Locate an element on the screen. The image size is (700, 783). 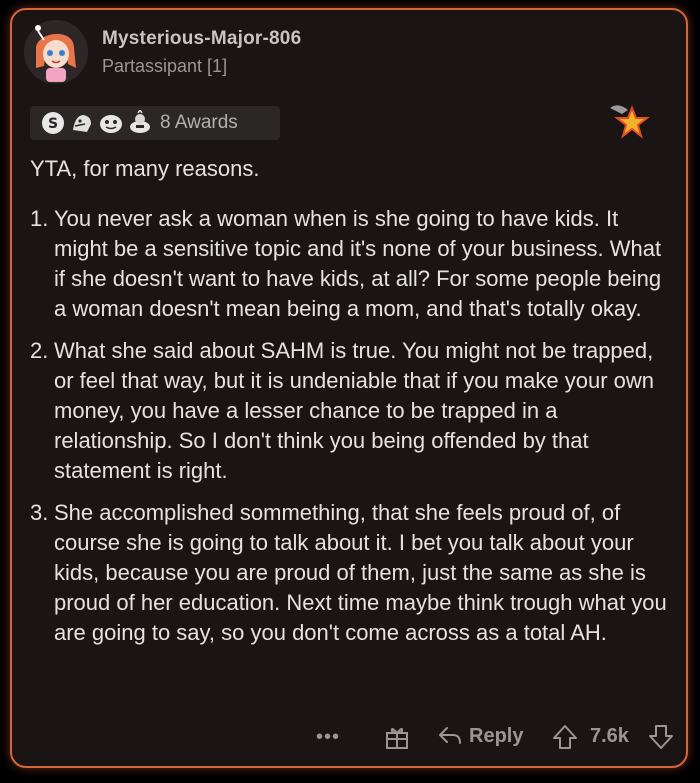
user-flair: Partassipant [1] is located at coordinates (165, 65).